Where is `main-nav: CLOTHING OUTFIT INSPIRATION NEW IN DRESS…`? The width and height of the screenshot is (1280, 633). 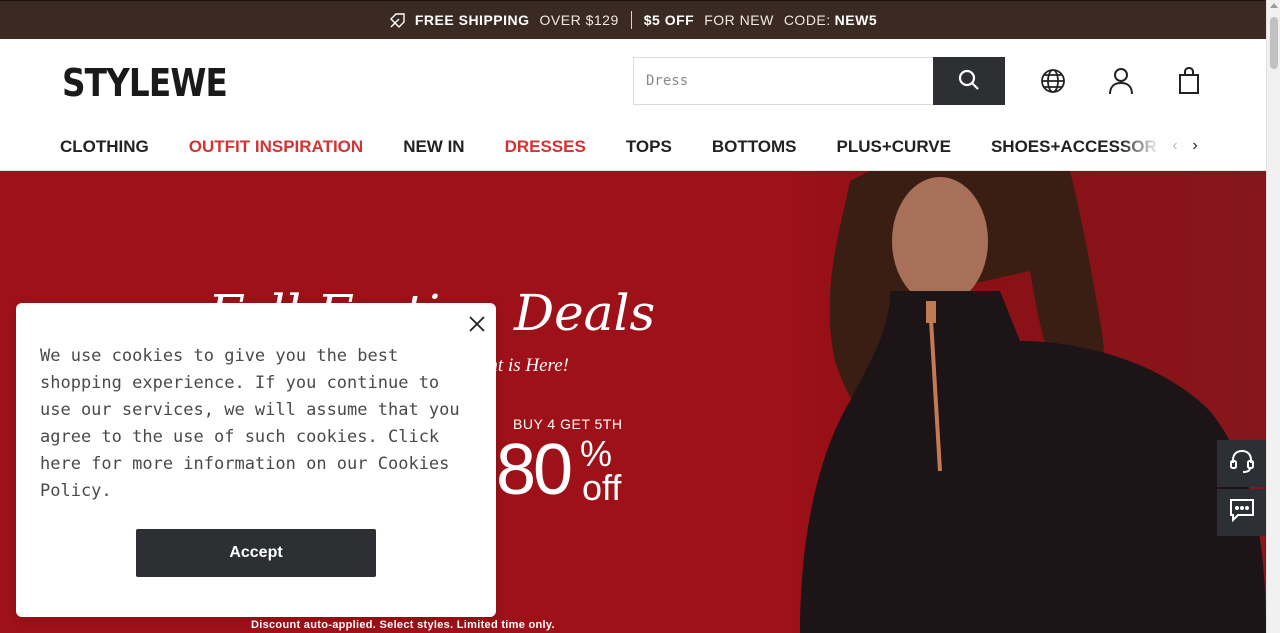
main-nav: CLOTHING OUTFIT INSPIRATION NEW IN DRESS… is located at coordinates (633, 147).